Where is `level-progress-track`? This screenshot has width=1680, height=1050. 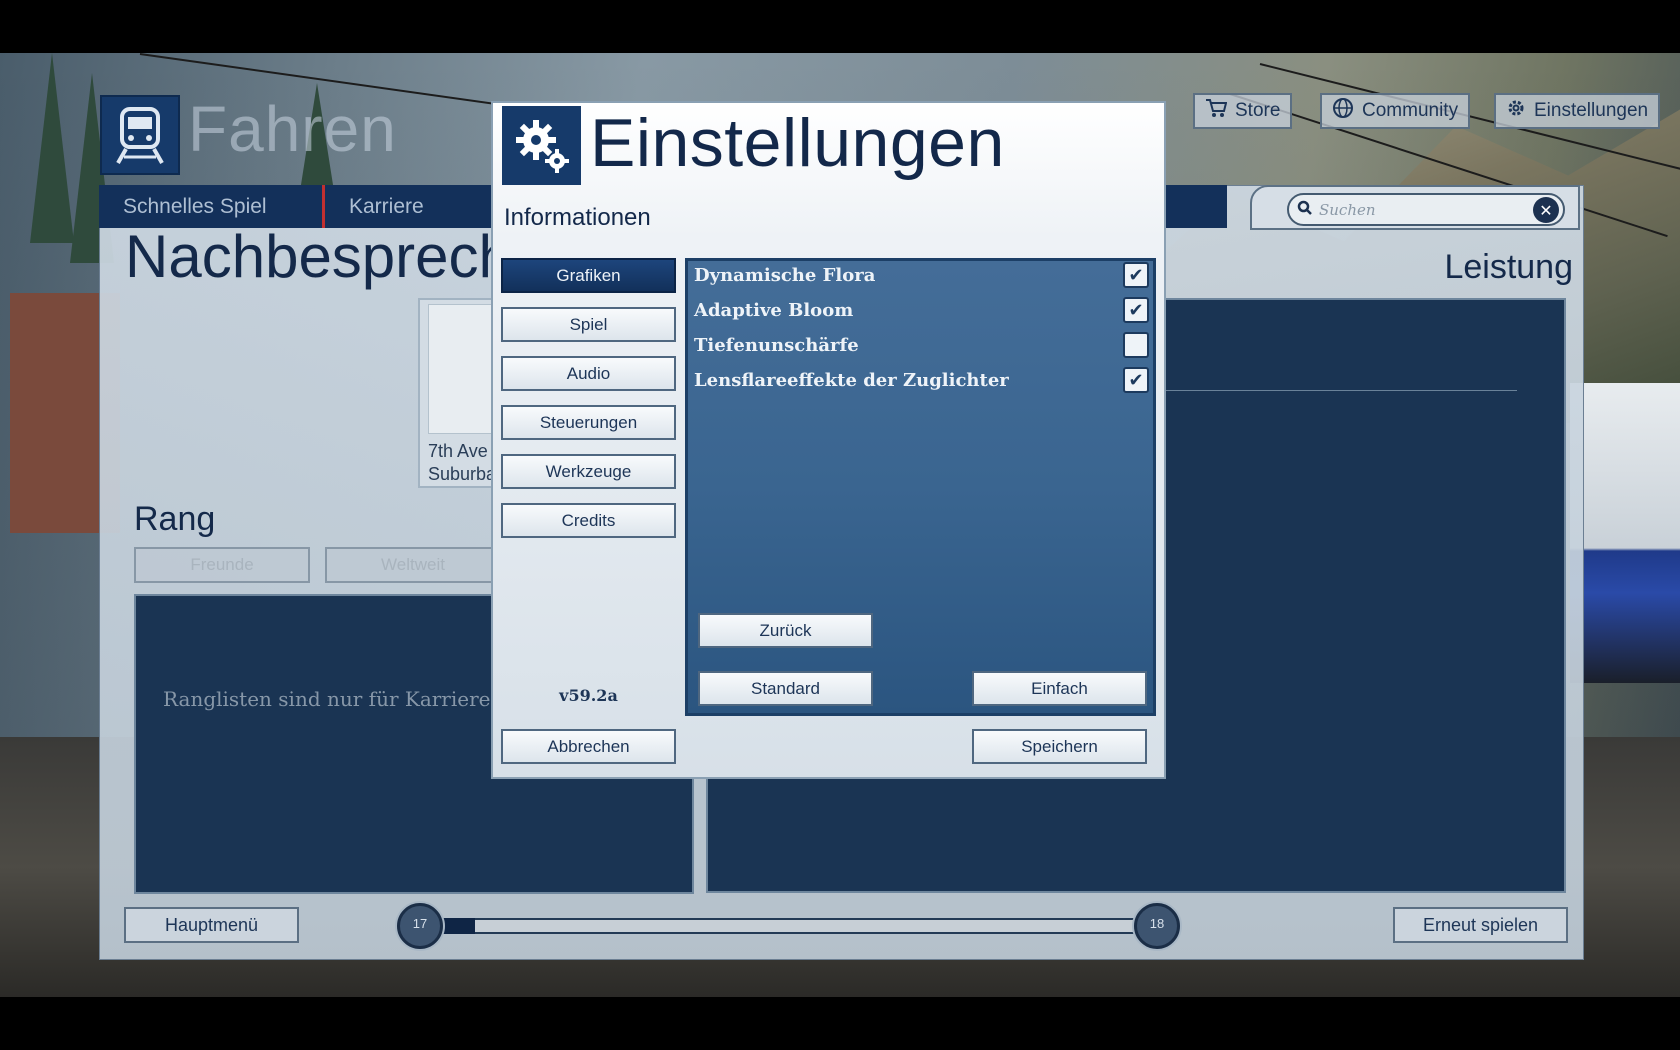 level-progress-track is located at coordinates (790, 926).